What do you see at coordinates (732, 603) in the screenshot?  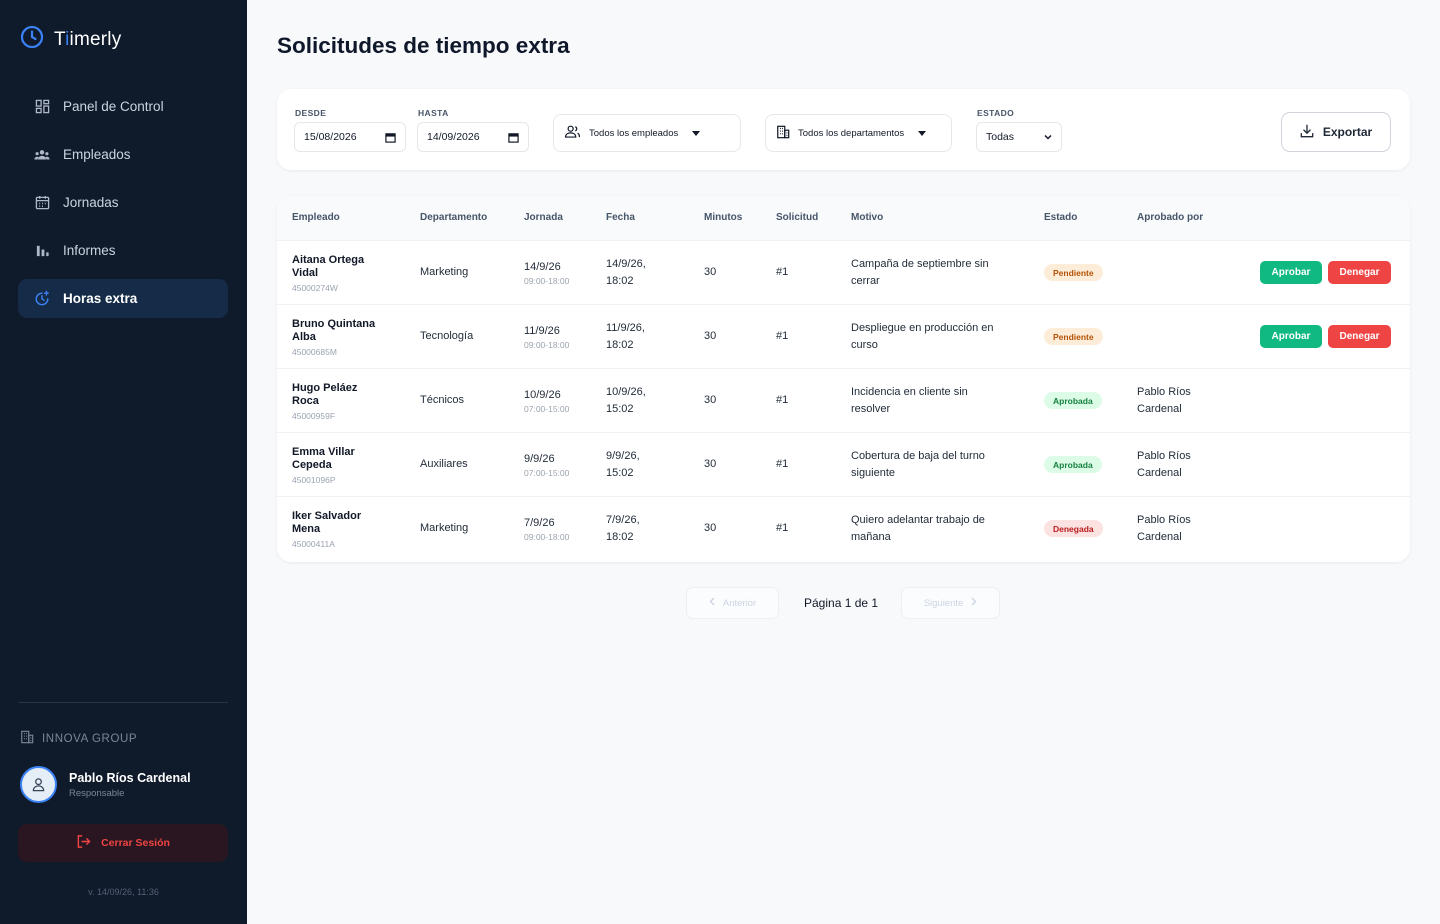 I see `previous-page-button: Anterior` at bounding box center [732, 603].